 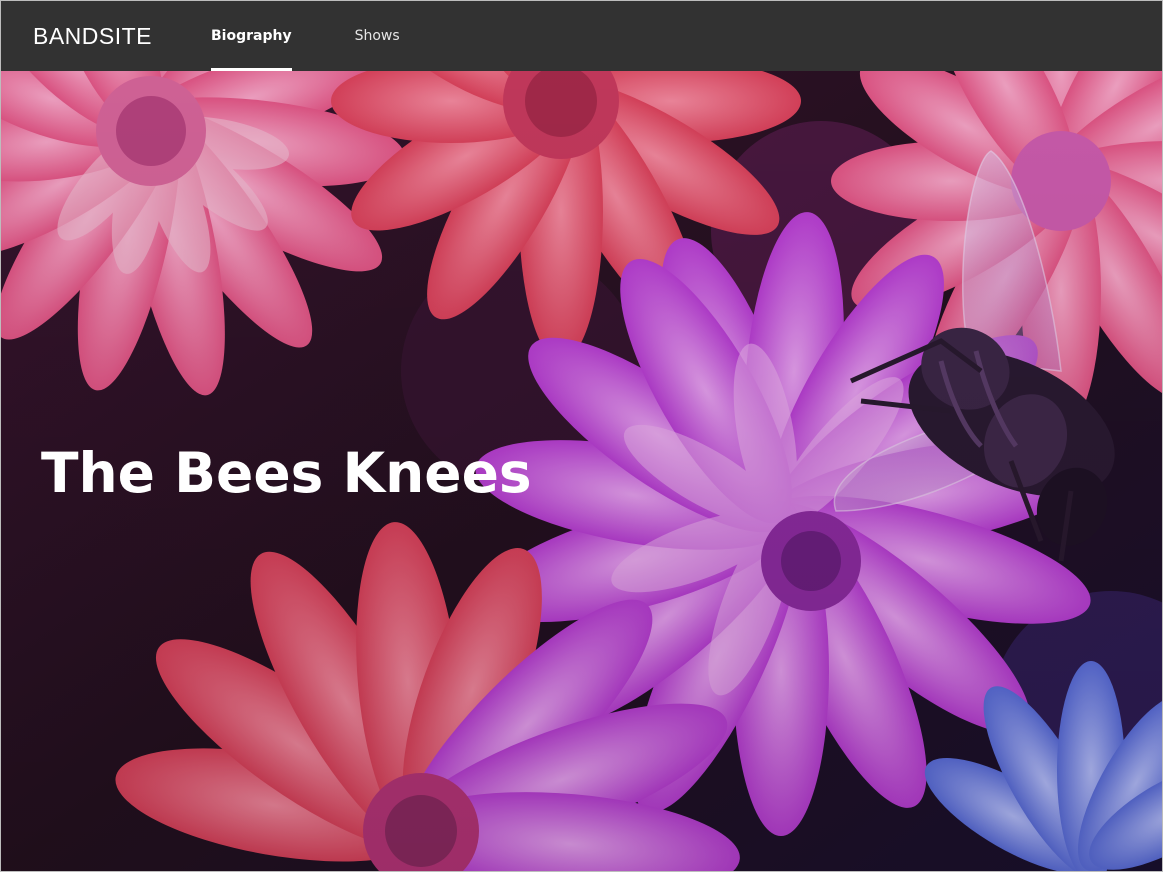 What do you see at coordinates (337, 36) in the screenshot?
I see `main-nav: Biography Shows` at bounding box center [337, 36].